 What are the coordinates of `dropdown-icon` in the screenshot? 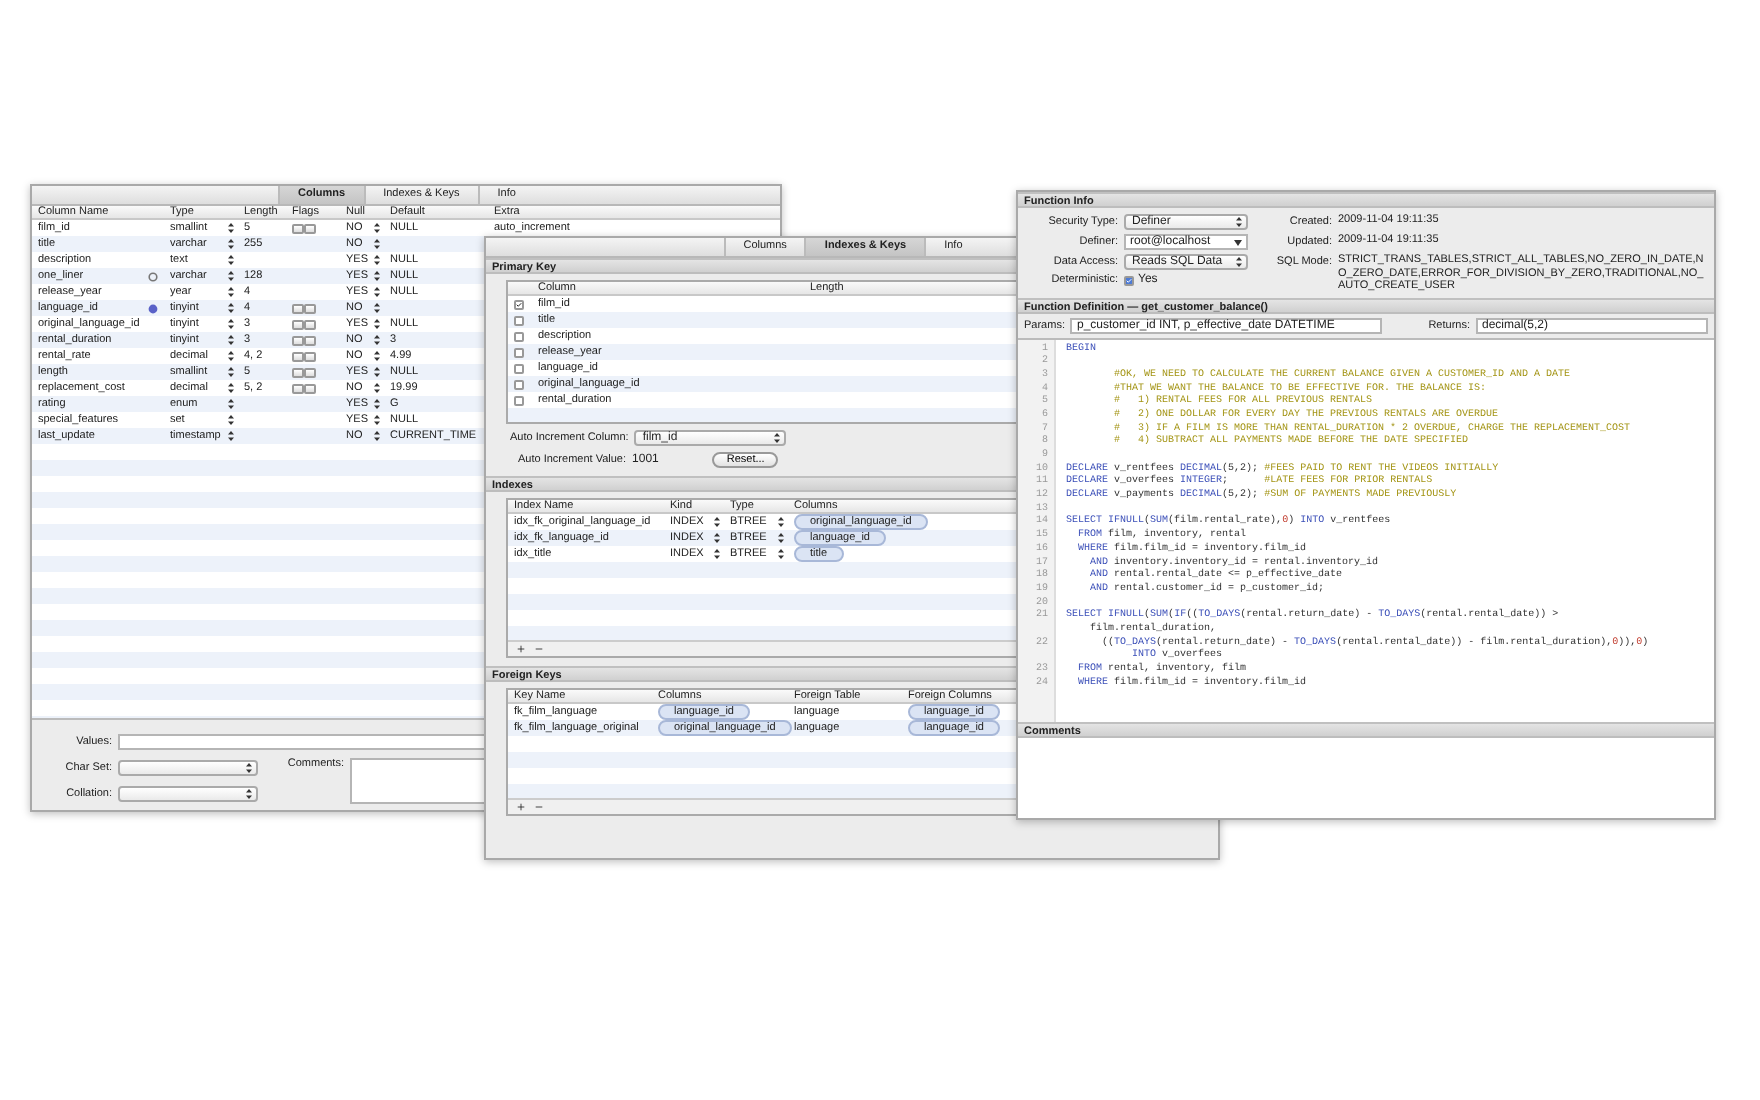 It's located at (1238, 242).